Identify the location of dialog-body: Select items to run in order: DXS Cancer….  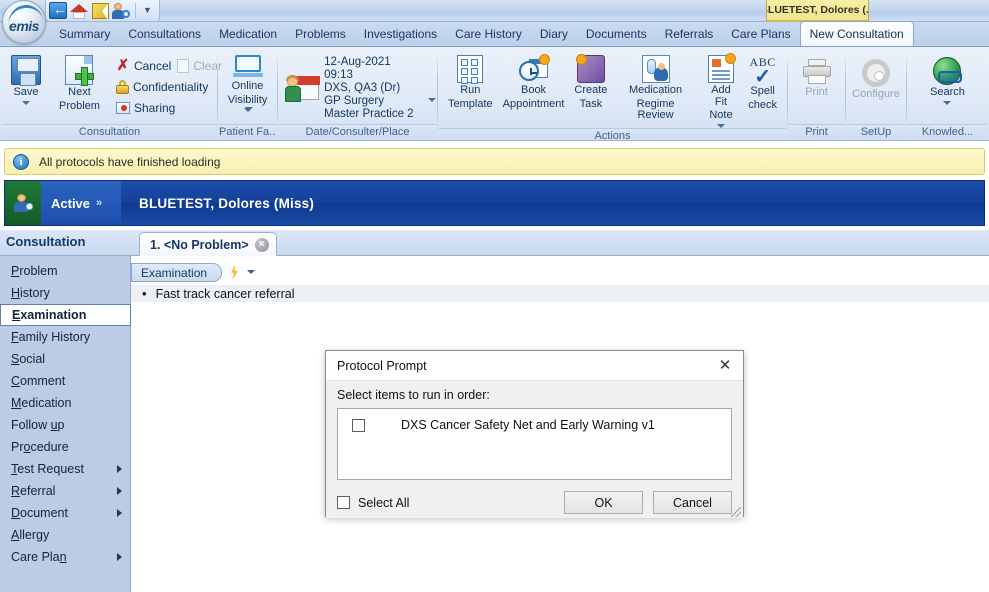
(534, 449).